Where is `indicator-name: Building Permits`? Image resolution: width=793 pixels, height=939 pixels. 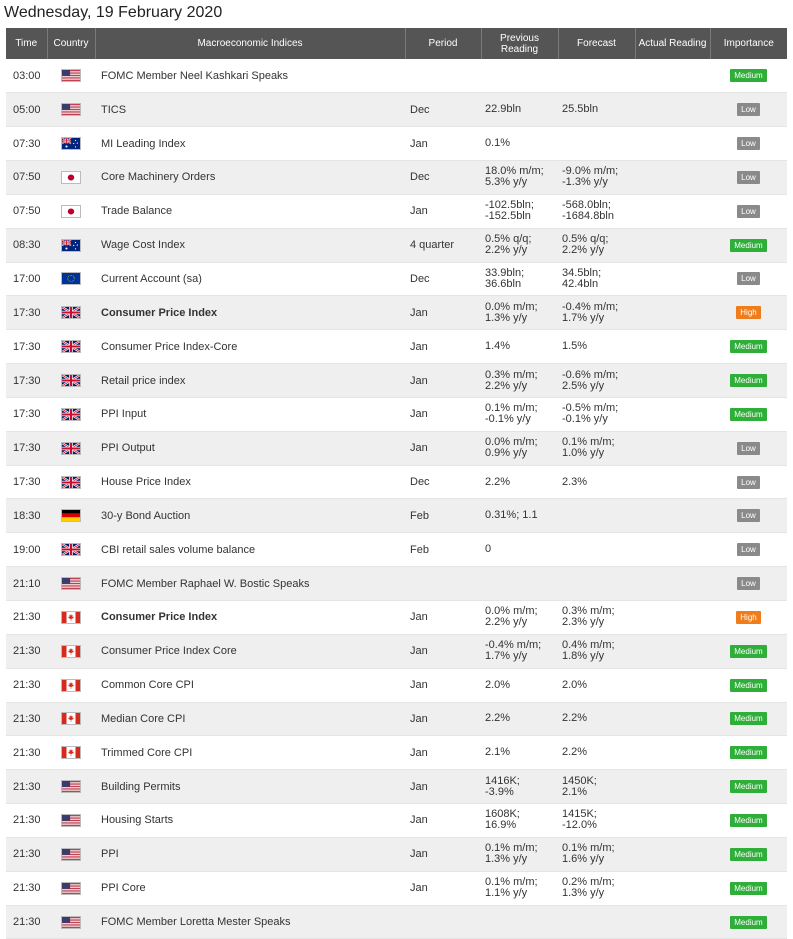 indicator-name: Building Permits is located at coordinates (250, 787).